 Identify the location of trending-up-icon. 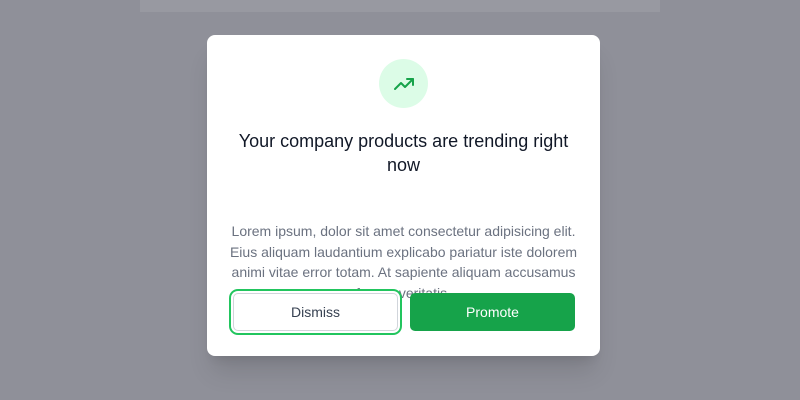
(404, 84).